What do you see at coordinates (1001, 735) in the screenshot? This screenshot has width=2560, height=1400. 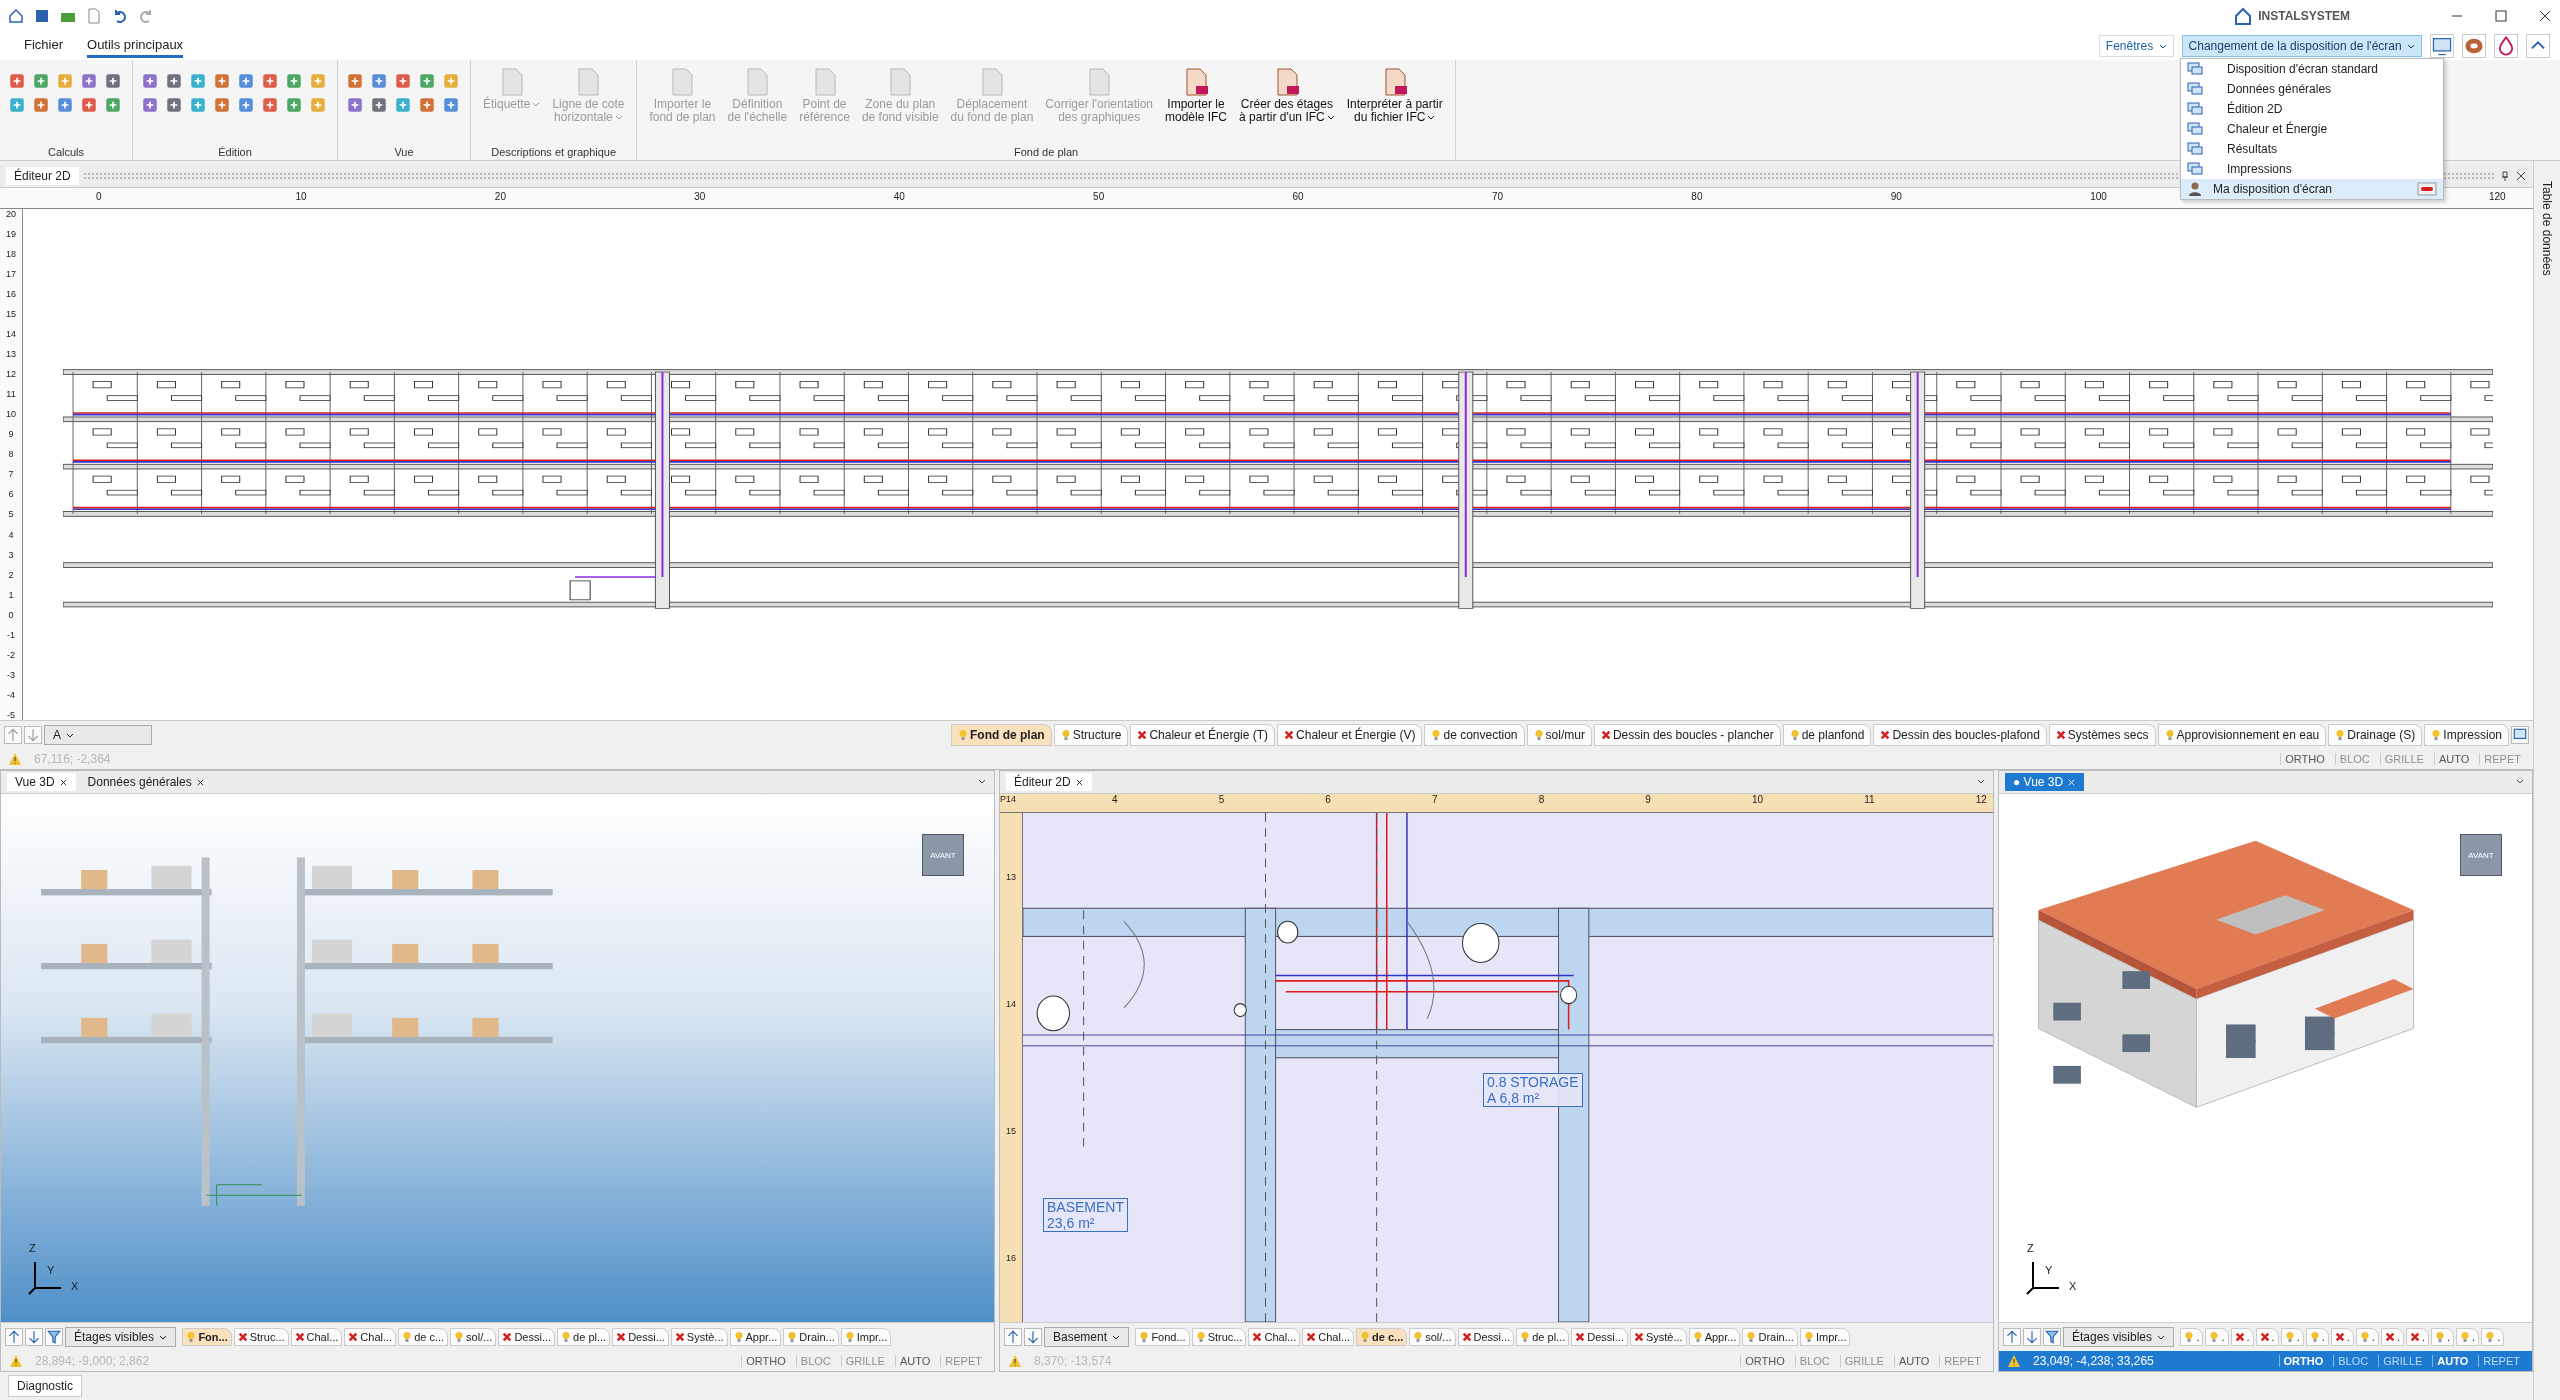 I see `layer-tab: Fond de plan` at bounding box center [1001, 735].